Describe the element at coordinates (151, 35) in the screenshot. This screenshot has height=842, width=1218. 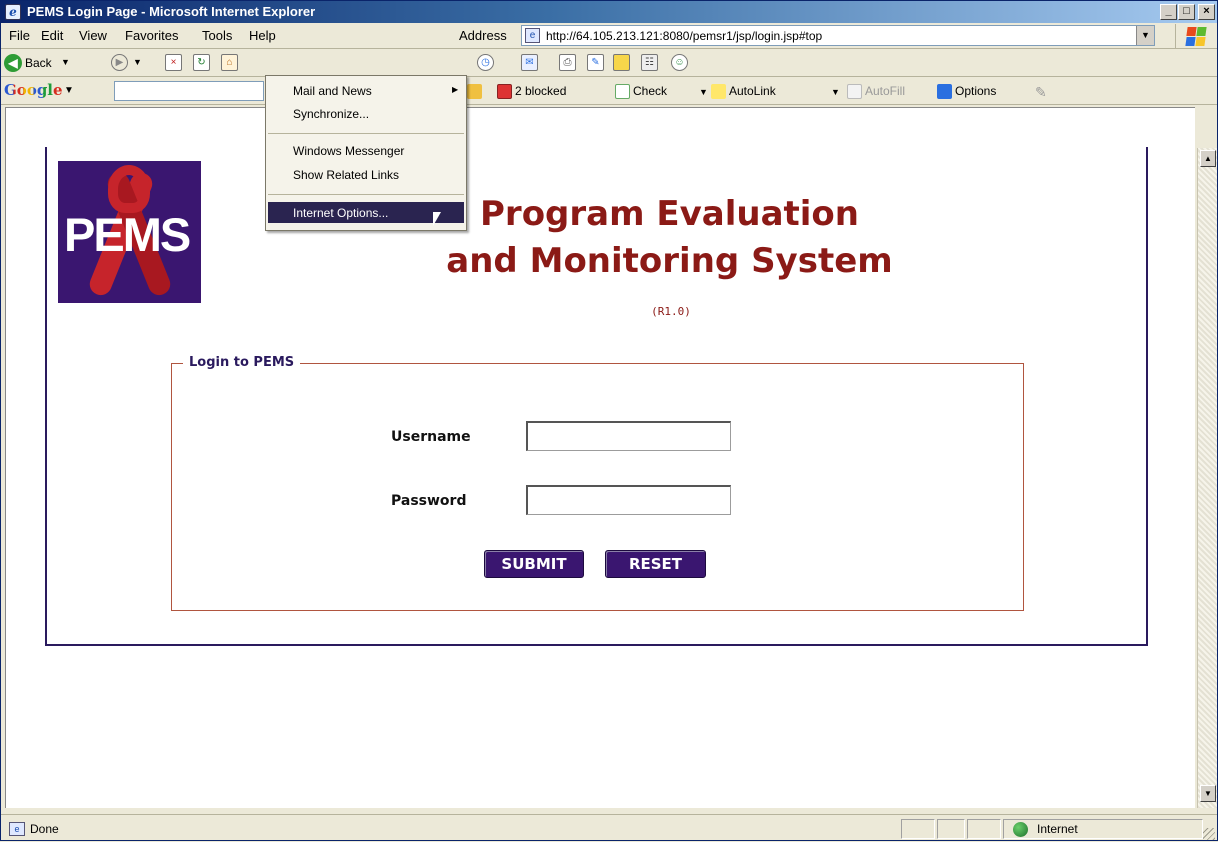
I see `menu-favorites: Favorites` at that location.